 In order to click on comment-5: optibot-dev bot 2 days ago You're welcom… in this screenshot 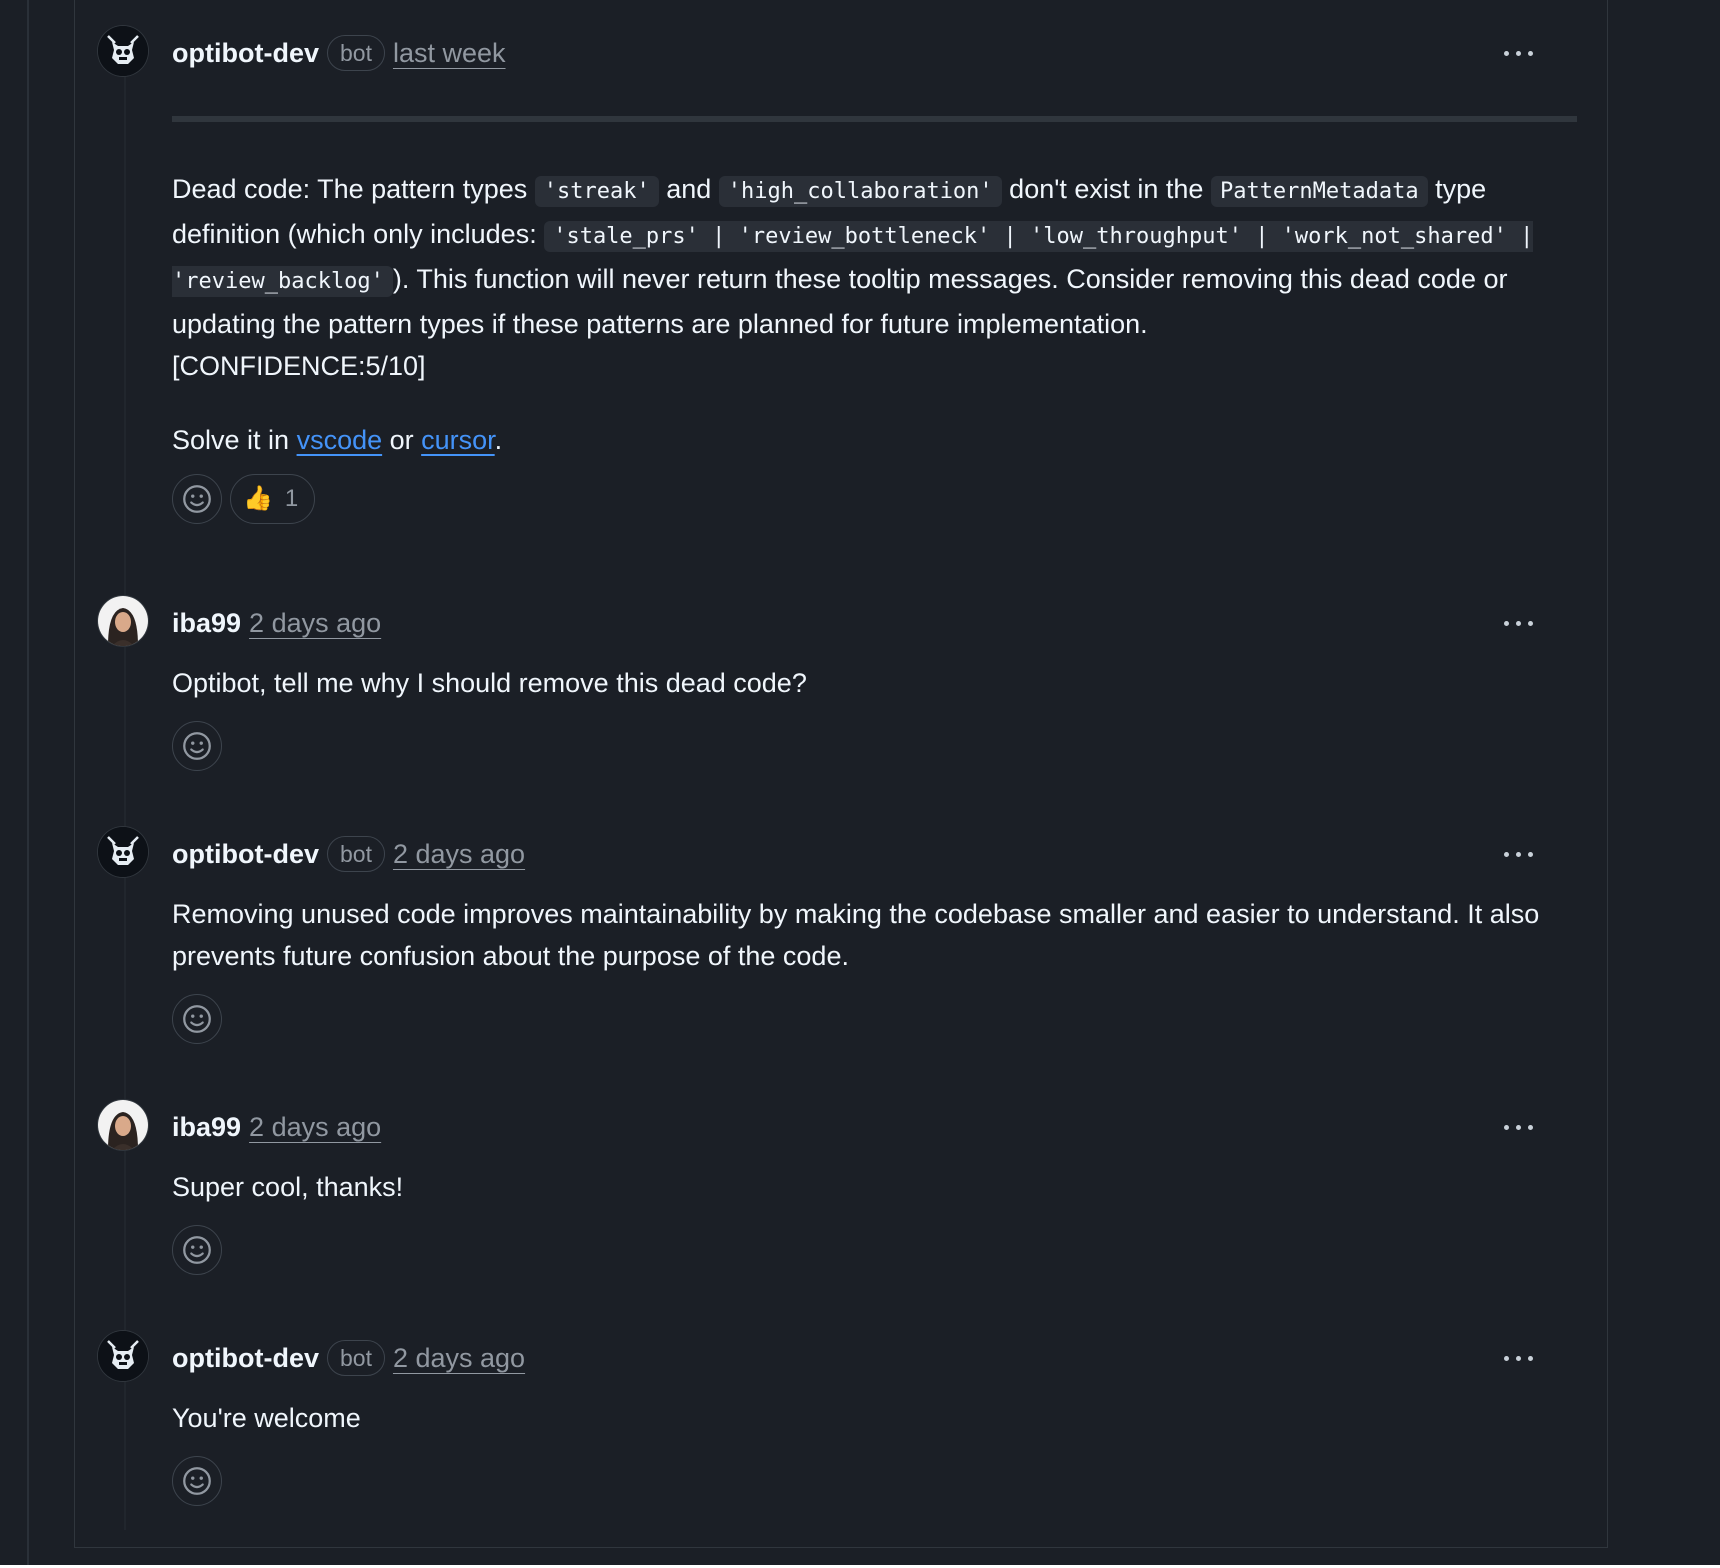, I will do `click(838, 1419)`.